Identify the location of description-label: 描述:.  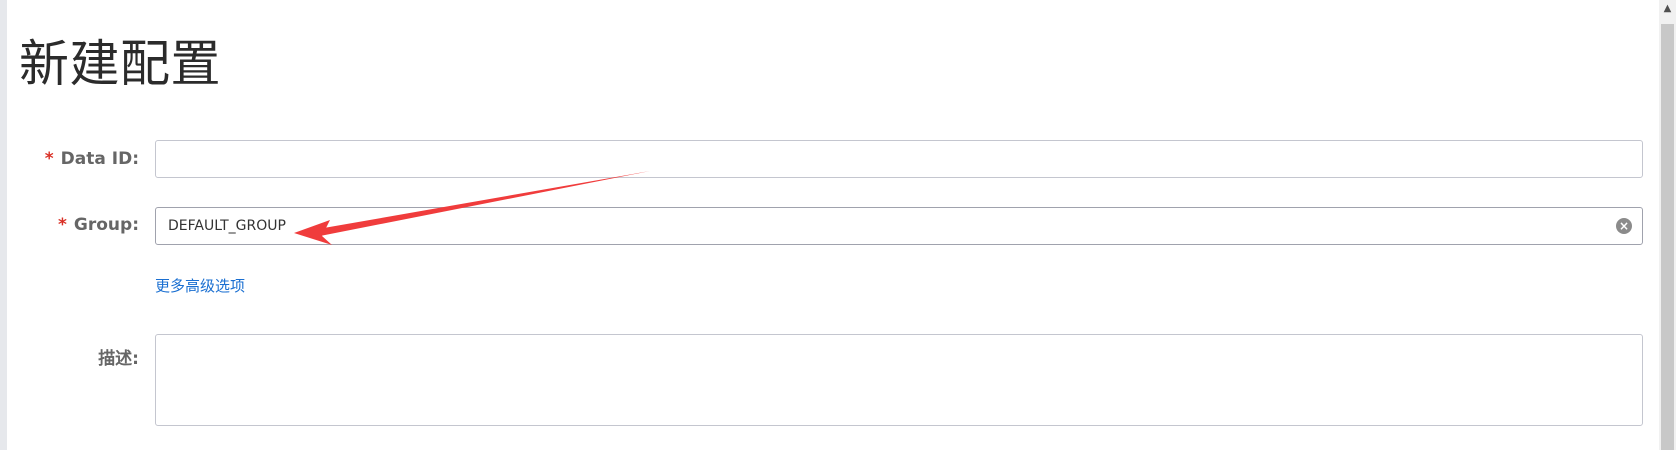
(118, 356).